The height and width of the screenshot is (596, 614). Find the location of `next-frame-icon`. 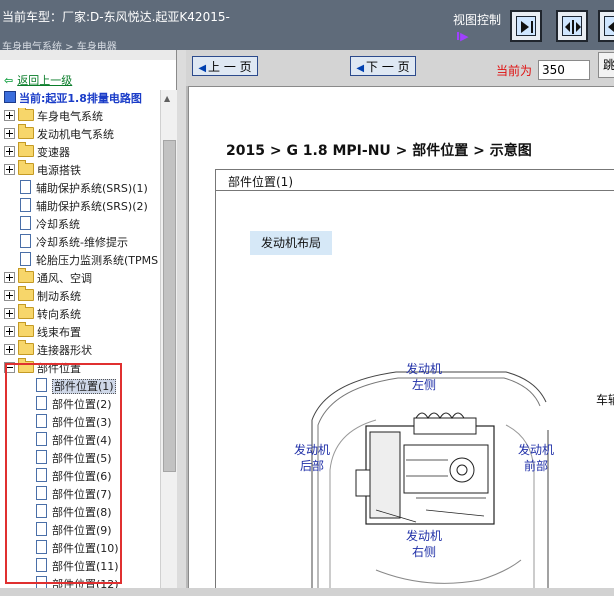

next-frame-icon is located at coordinates (527, 27).